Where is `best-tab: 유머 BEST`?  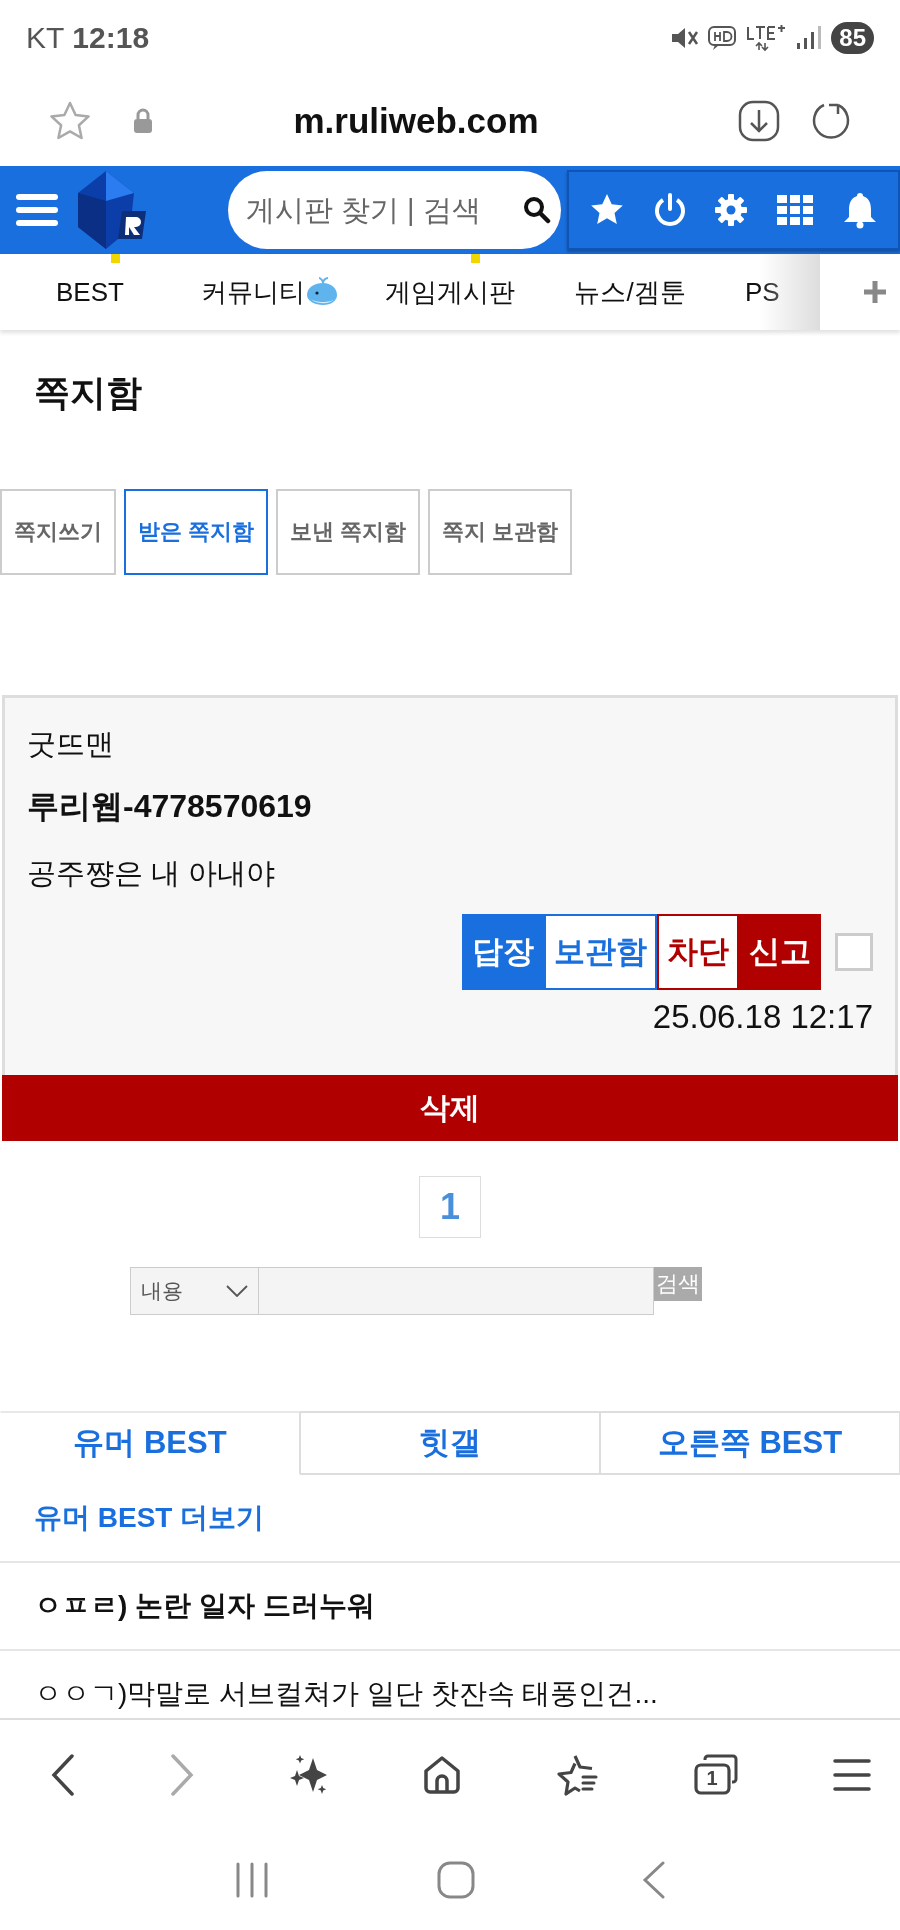
best-tab: 유머 BEST is located at coordinates (150, 1443).